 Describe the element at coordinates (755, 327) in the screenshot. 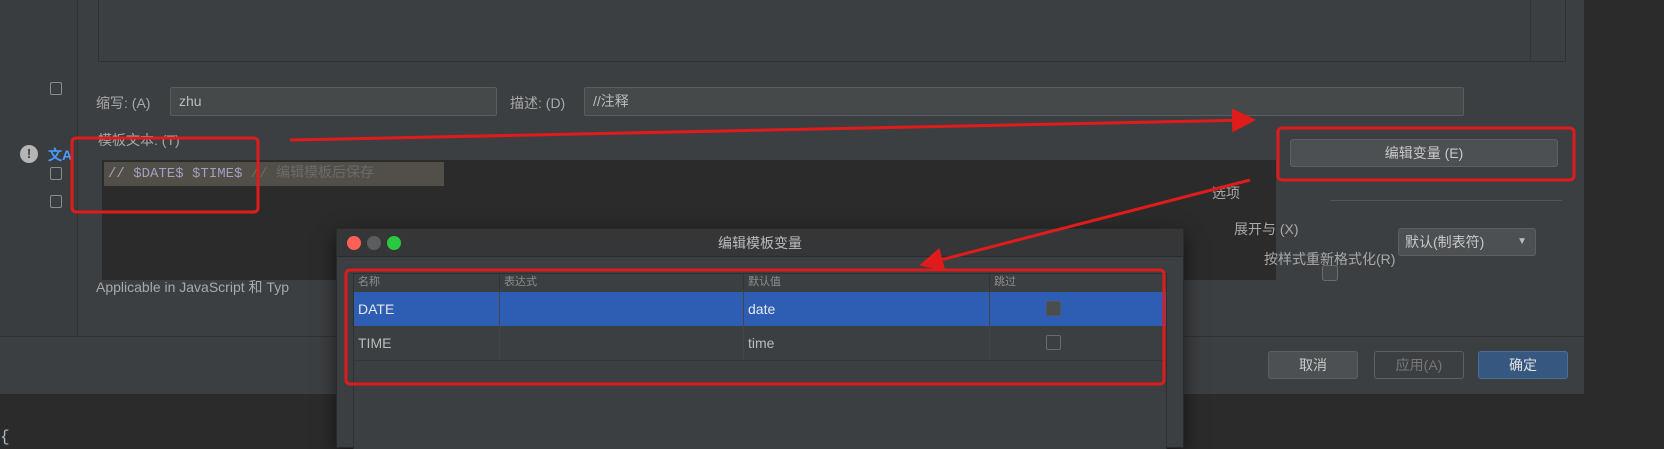

I see `variables-table-highlight` at that location.